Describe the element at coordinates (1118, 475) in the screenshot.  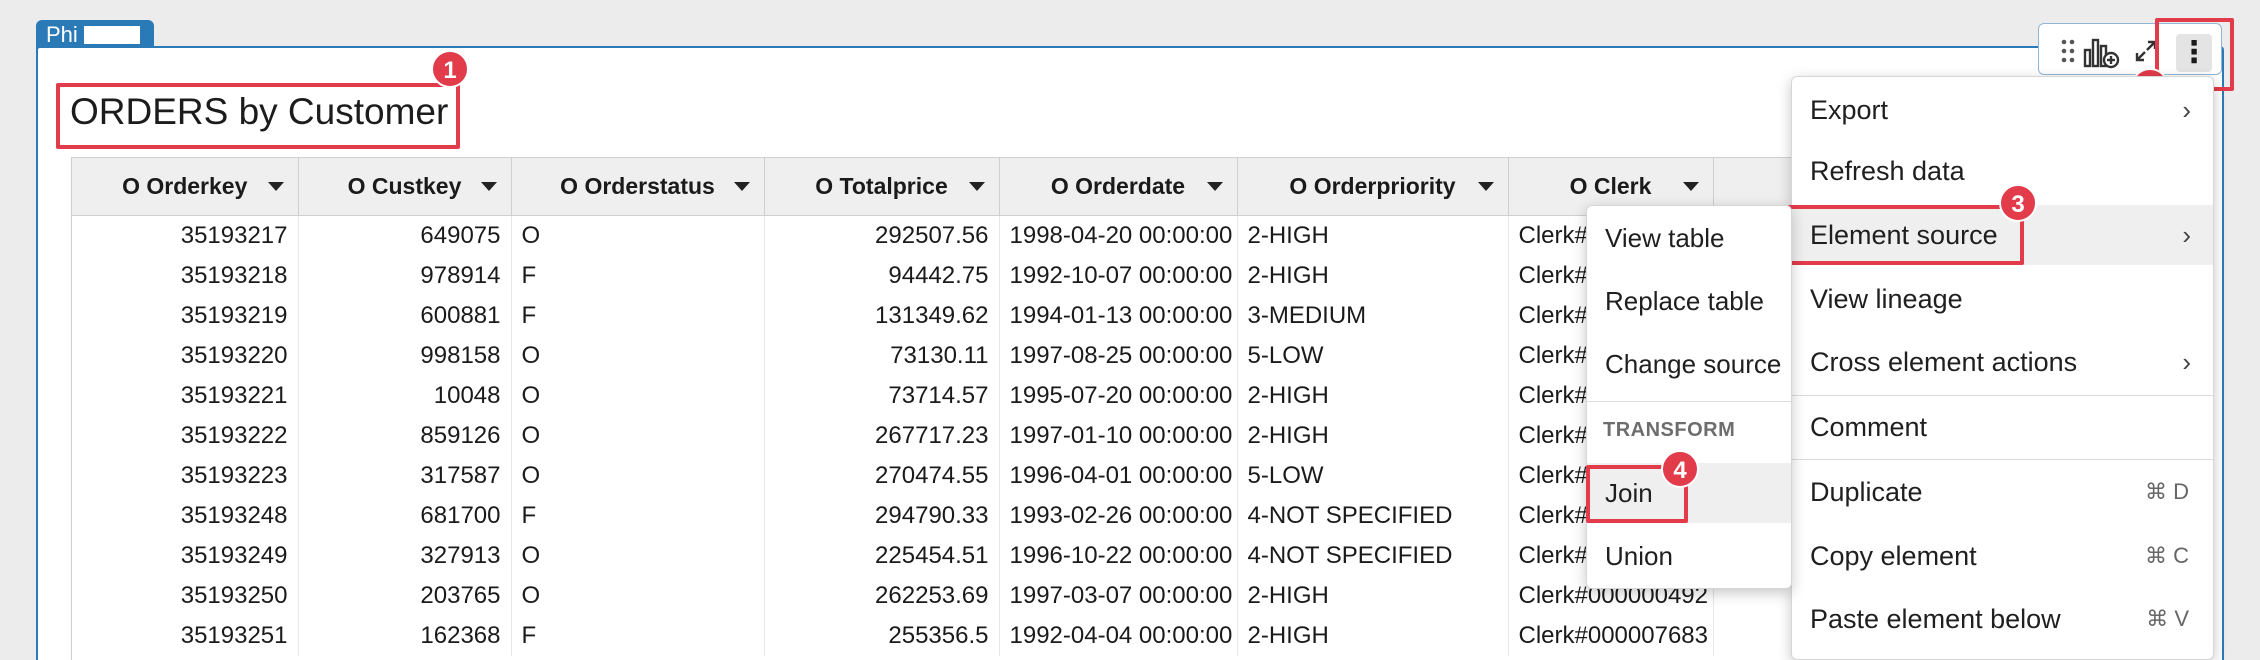
I see `table-cell: 1996-04-01 00:00:00` at that location.